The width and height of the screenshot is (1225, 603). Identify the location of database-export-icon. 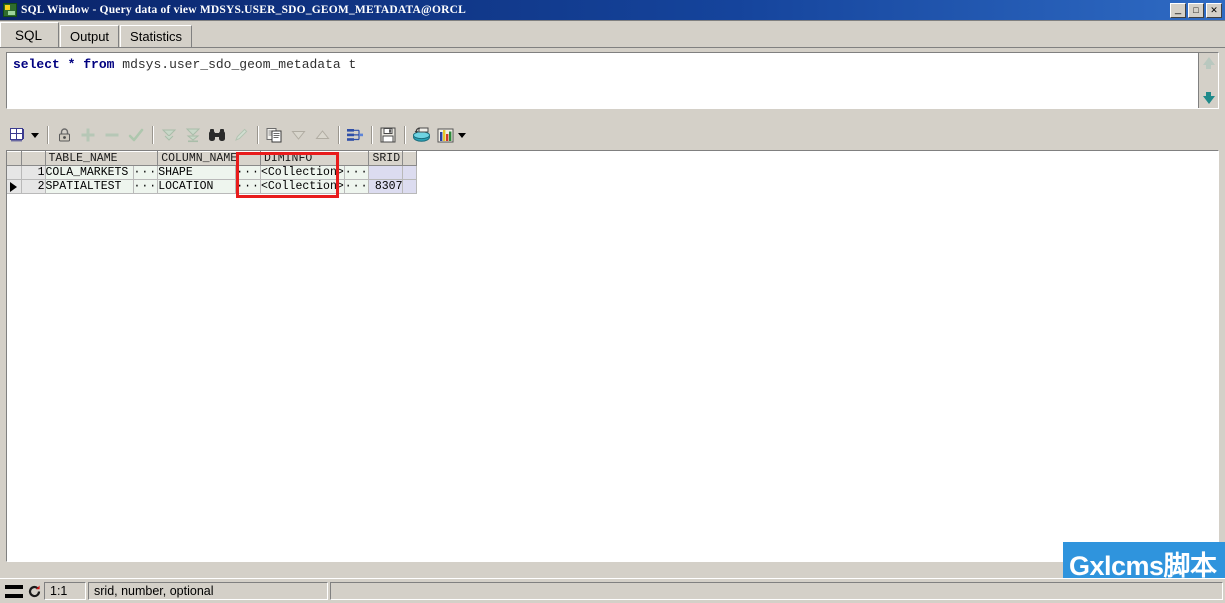
(421, 134).